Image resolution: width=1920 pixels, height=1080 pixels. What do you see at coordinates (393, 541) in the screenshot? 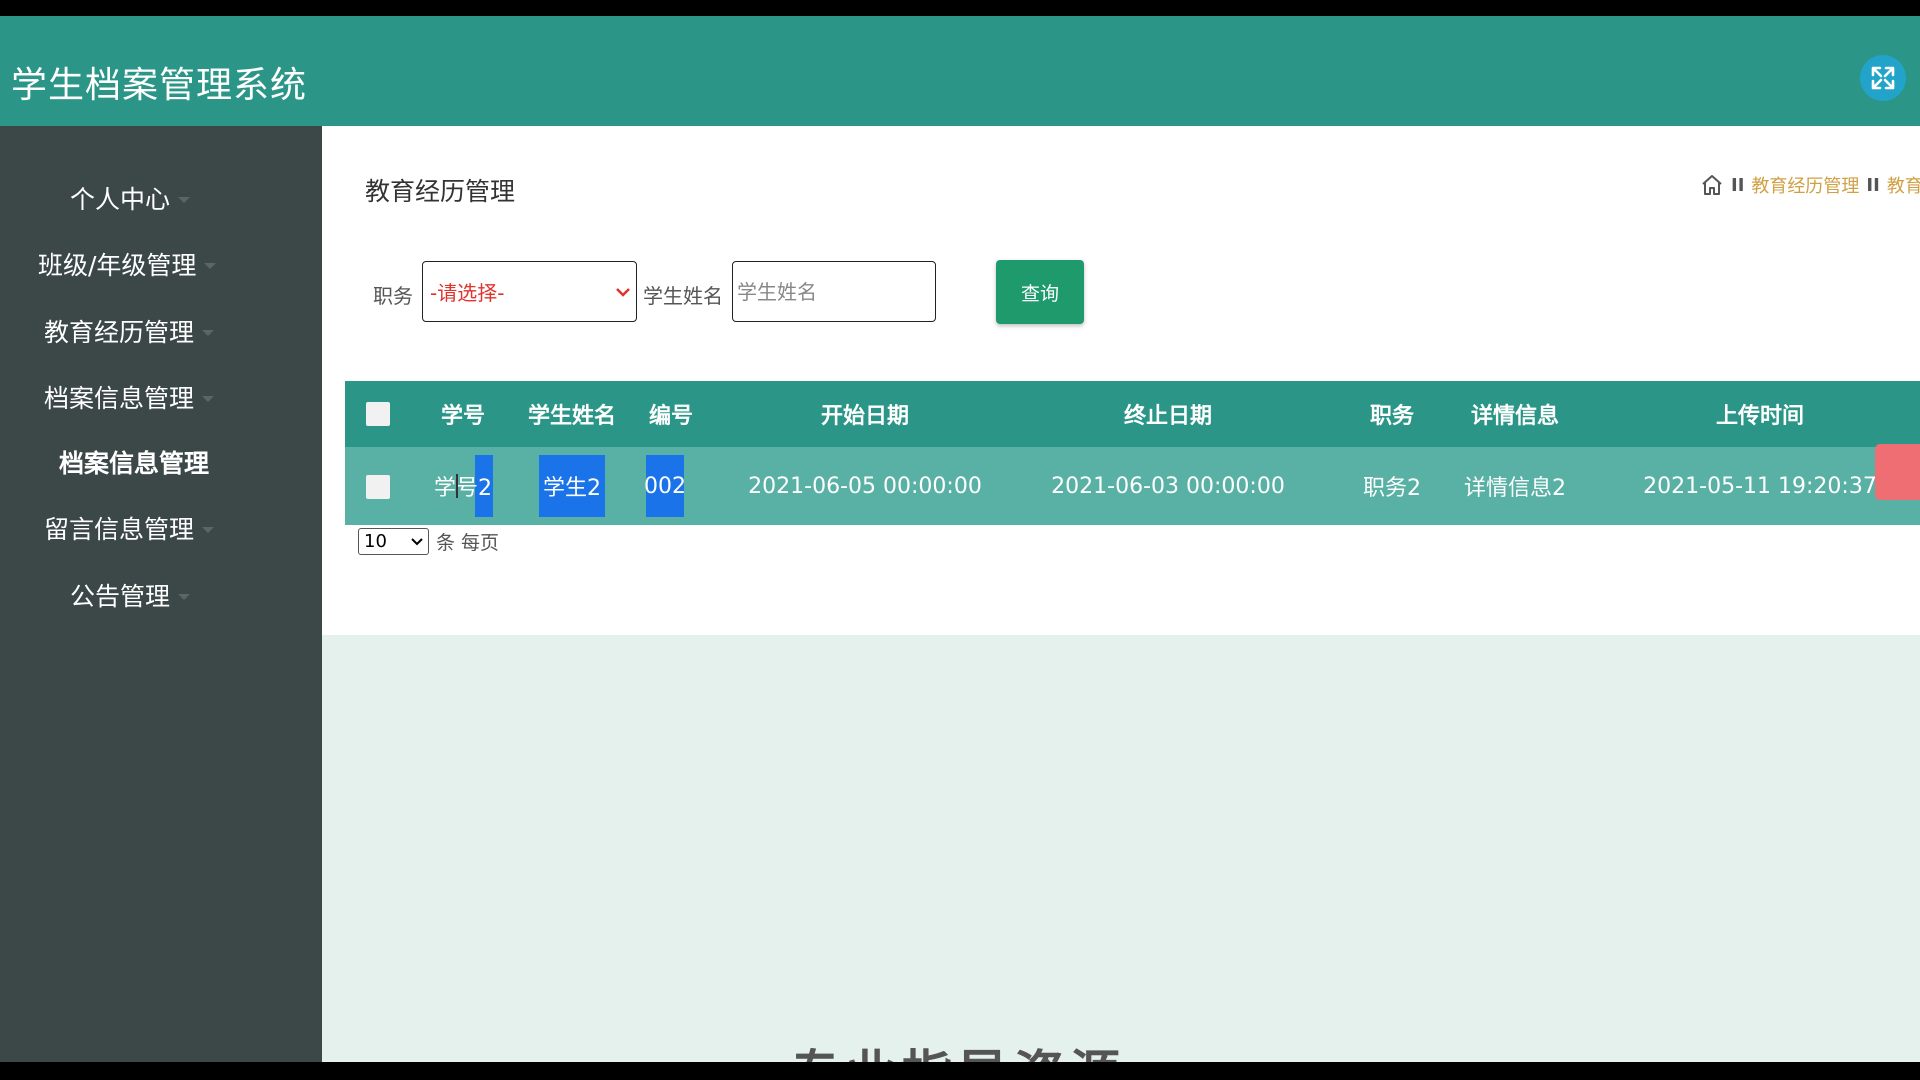
I see `page-size-select: 10` at bounding box center [393, 541].